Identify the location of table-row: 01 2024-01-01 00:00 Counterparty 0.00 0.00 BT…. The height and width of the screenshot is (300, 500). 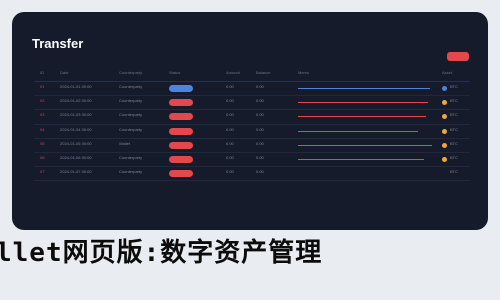
(252, 89).